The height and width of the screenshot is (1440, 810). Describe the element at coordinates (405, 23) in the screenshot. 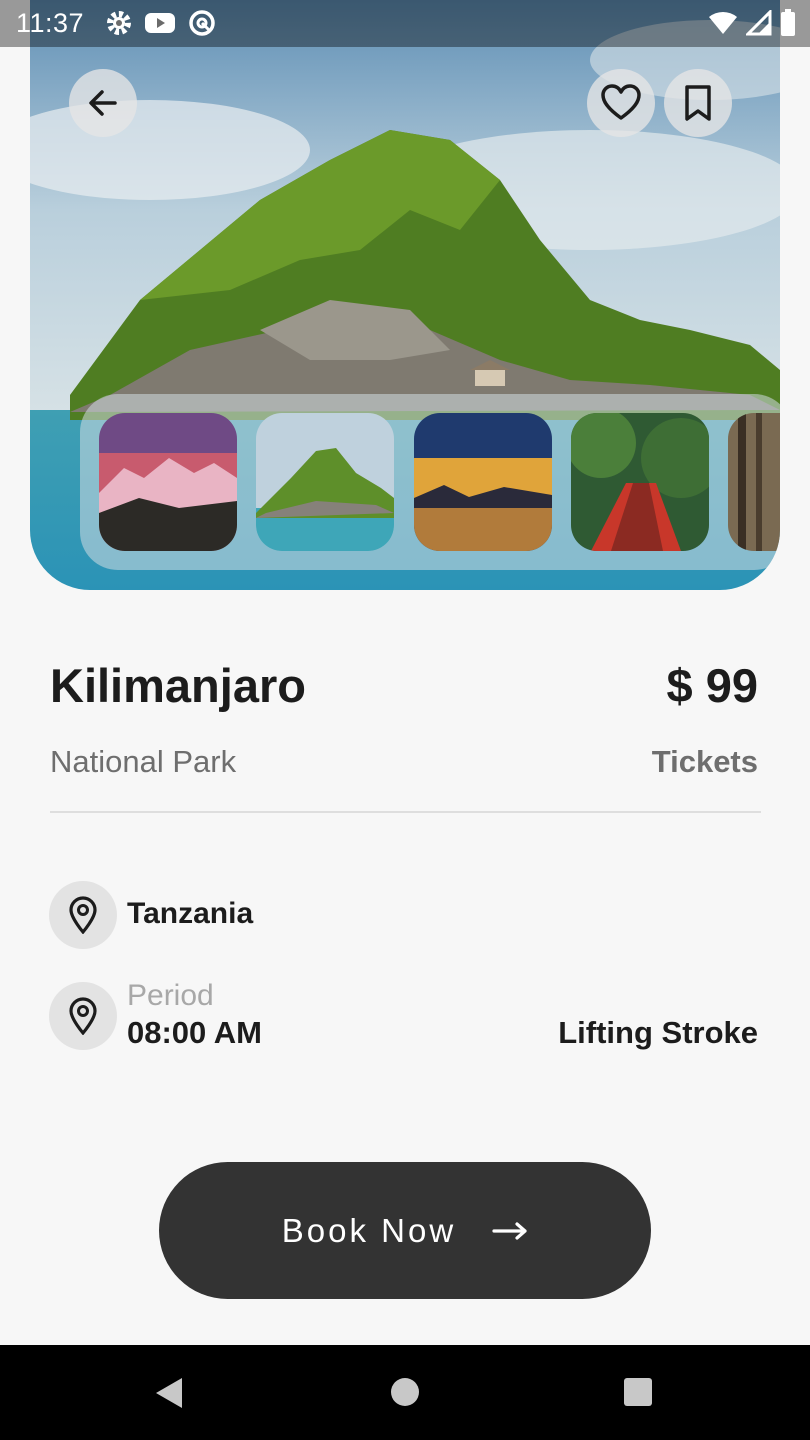

I see `status-bar: 11:37` at that location.